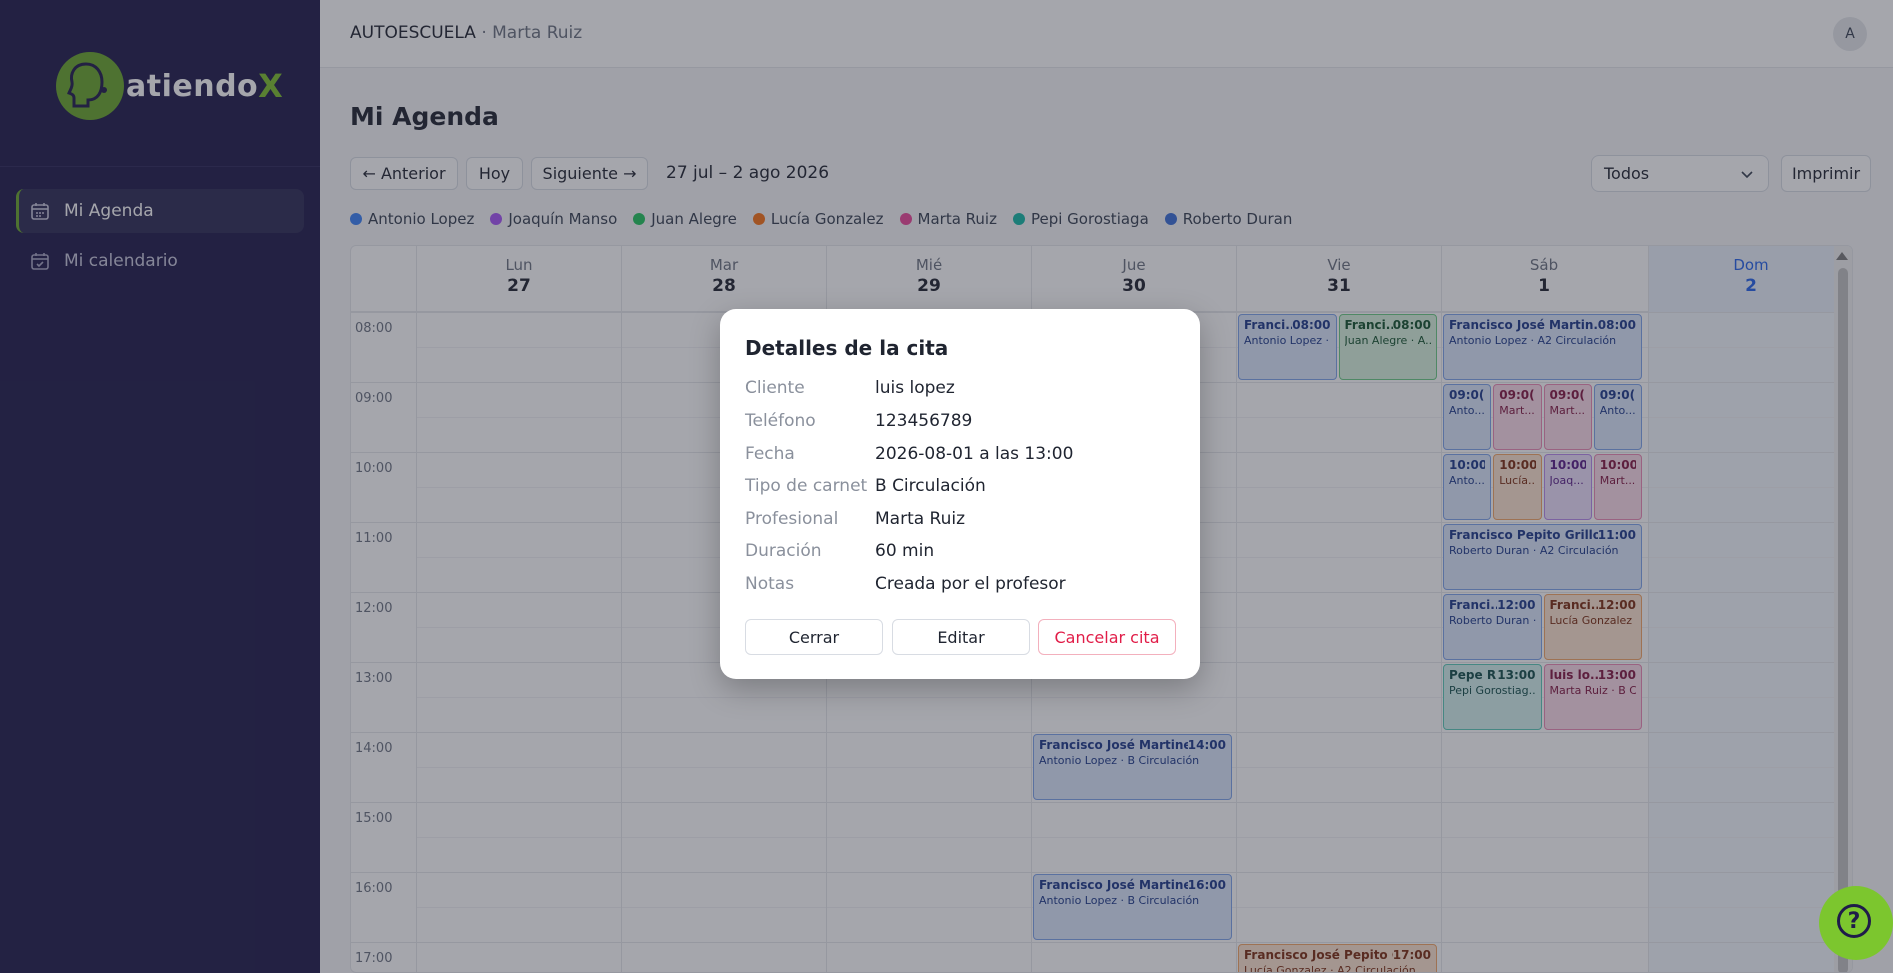 This screenshot has height=973, width=1893. I want to click on edit-button: Editar, so click(961, 637).